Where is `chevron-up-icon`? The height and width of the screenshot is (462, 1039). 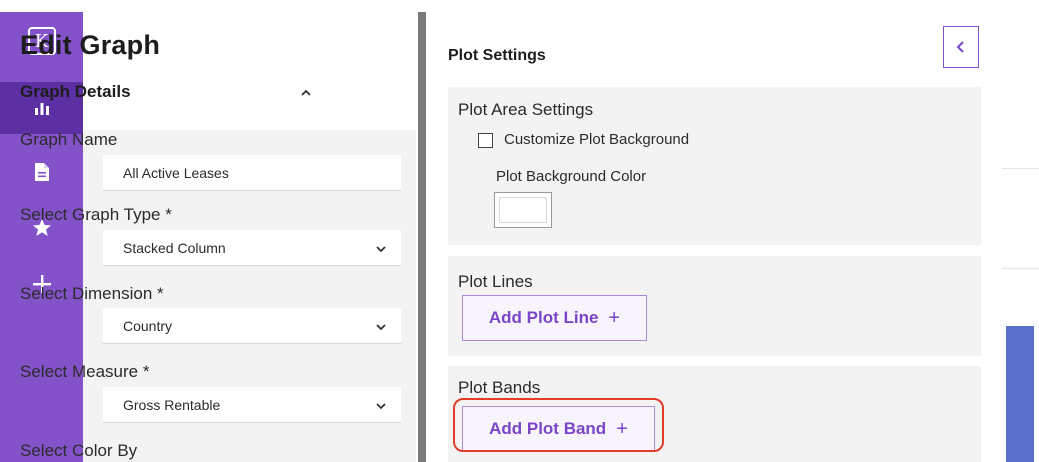 chevron-up-icon is located at coordinates (306, 93).